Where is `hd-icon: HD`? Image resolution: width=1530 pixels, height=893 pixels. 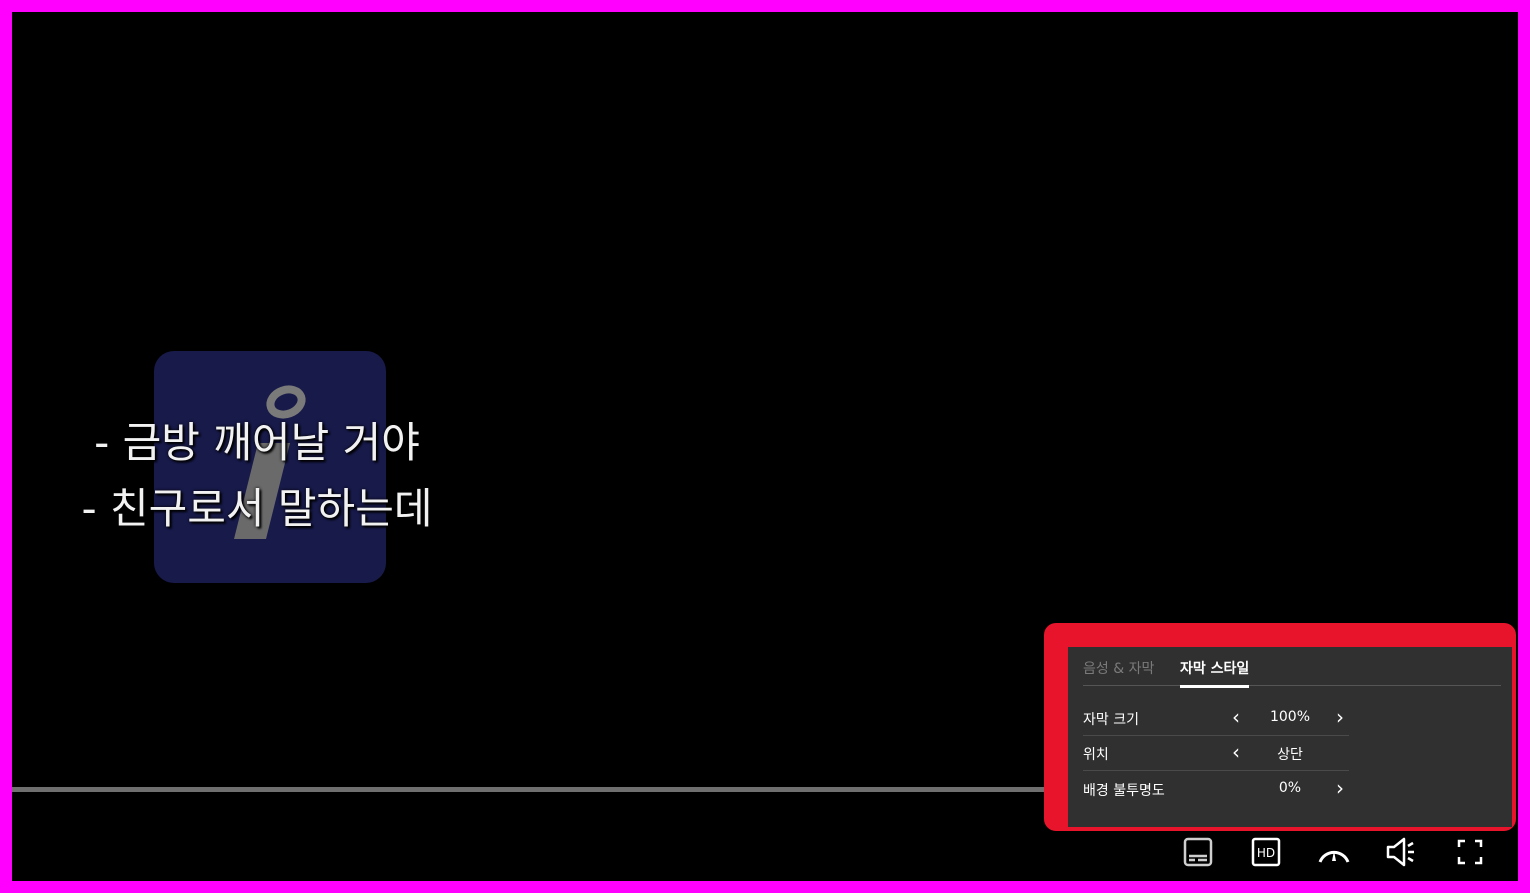
hd-icon: HD is located at coordinates (1266, 852).